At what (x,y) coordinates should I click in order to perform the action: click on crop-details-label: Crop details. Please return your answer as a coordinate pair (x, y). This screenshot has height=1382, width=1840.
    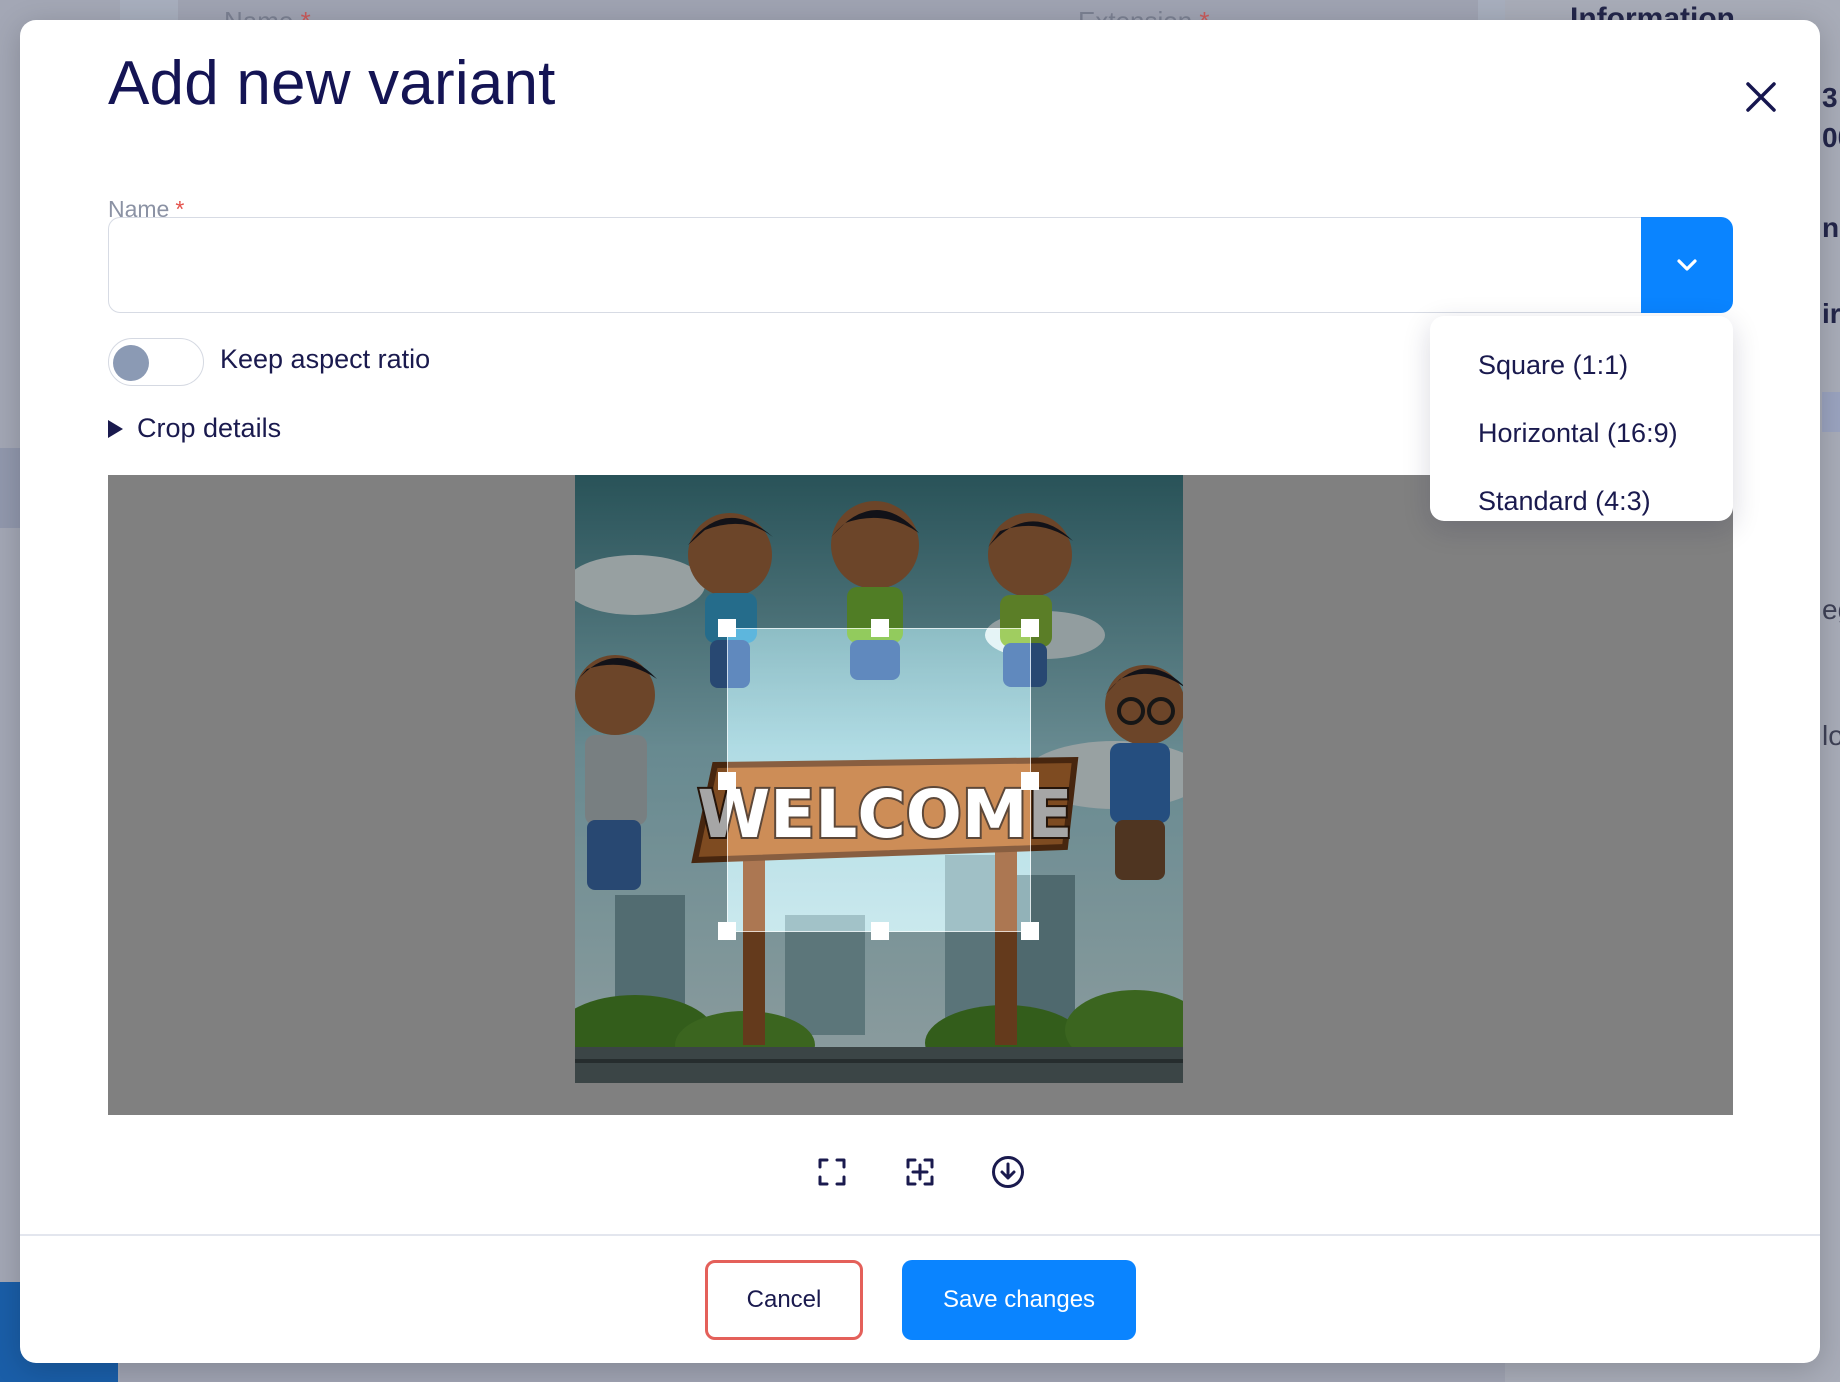
    Looking at the image, I should click on (209, 428).